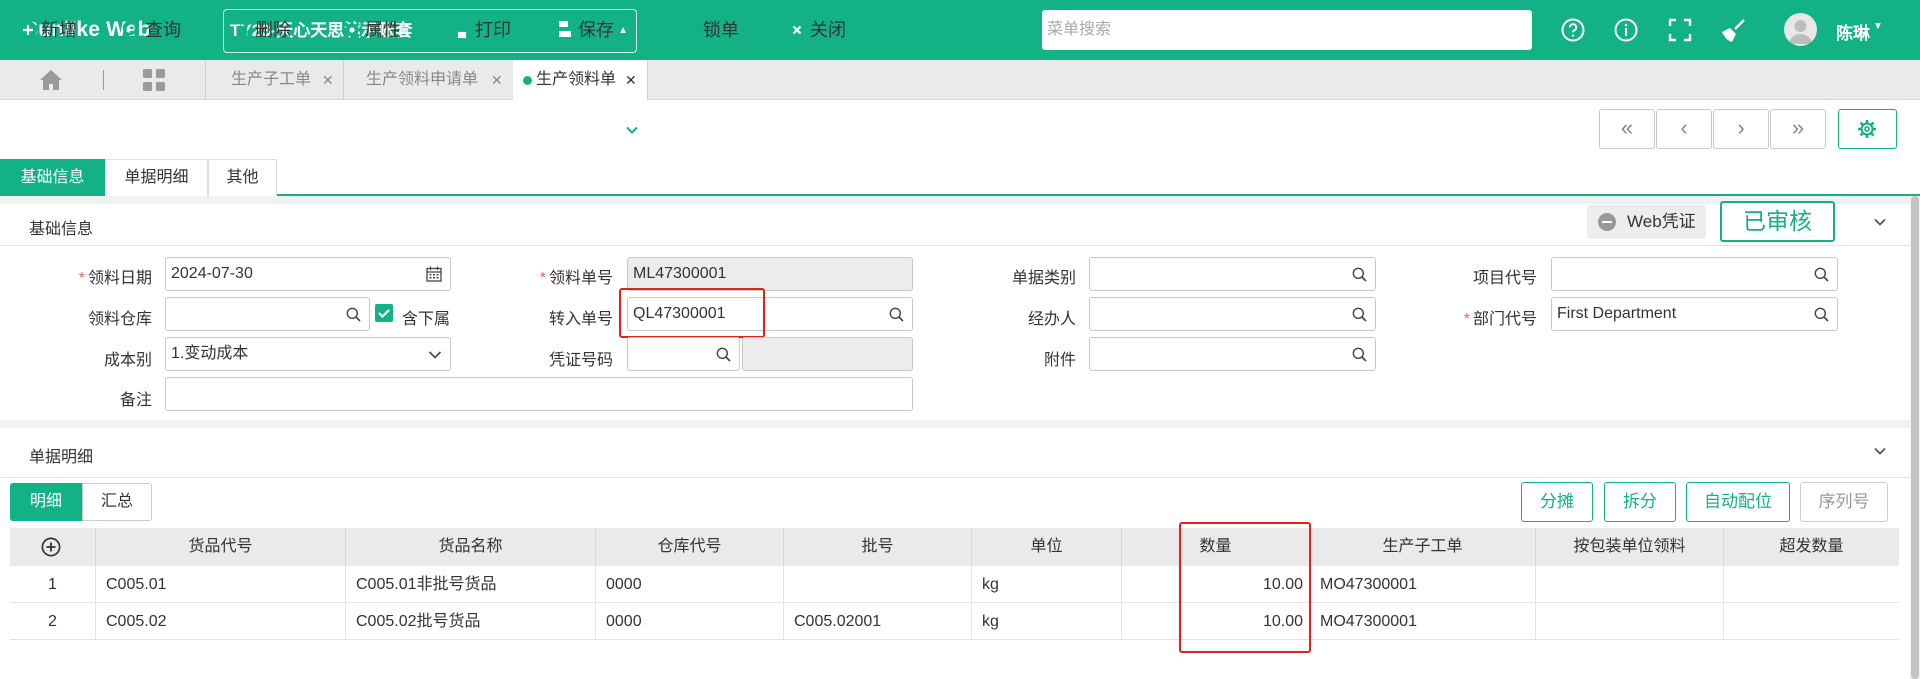 This screenshot has height=679, width=1920. I want to click on help-icon, so click(1573, 30).